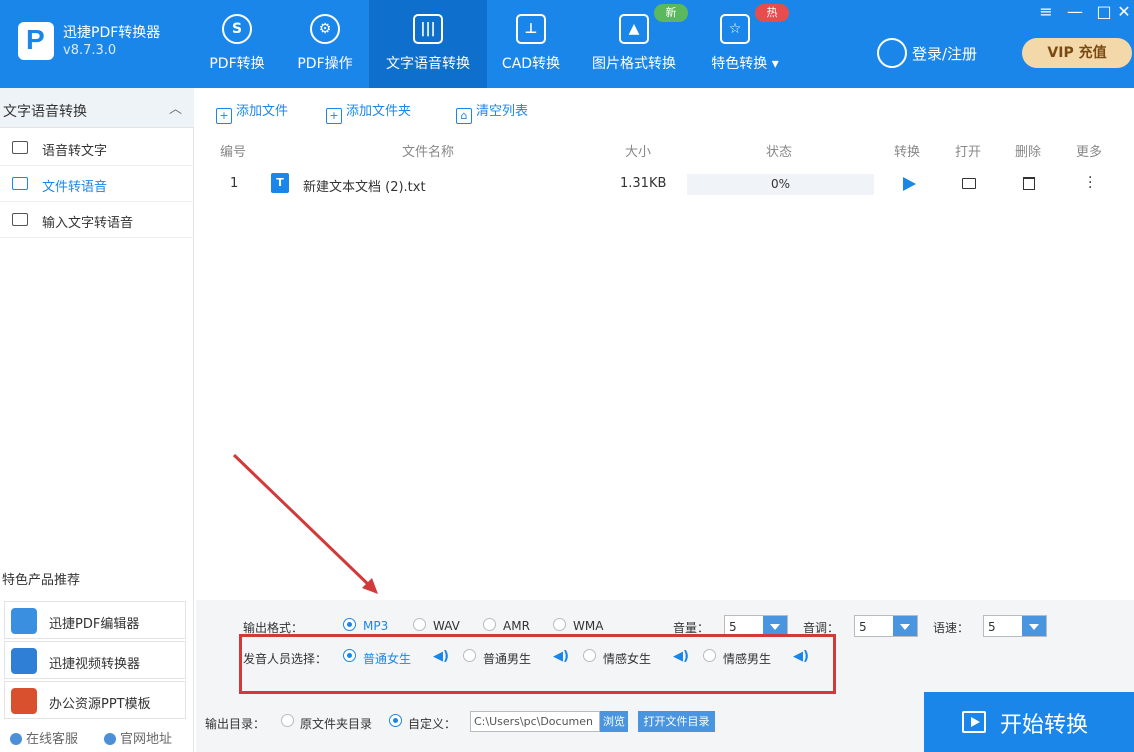 This screenshot has height=752, width=1134. I want to click on output-dir-label: 输出目录：, so click(235, 724).